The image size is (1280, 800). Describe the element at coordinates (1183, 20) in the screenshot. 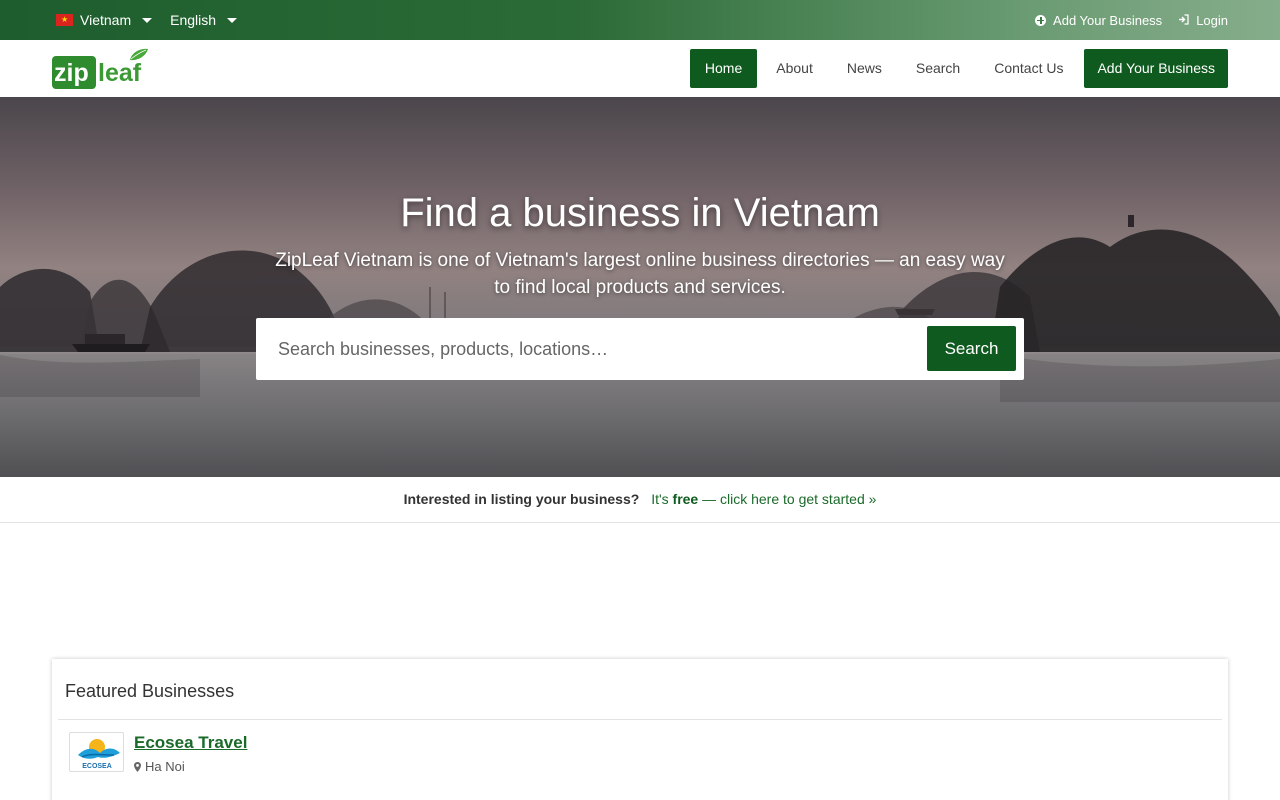

I see `login-icon` at that location.